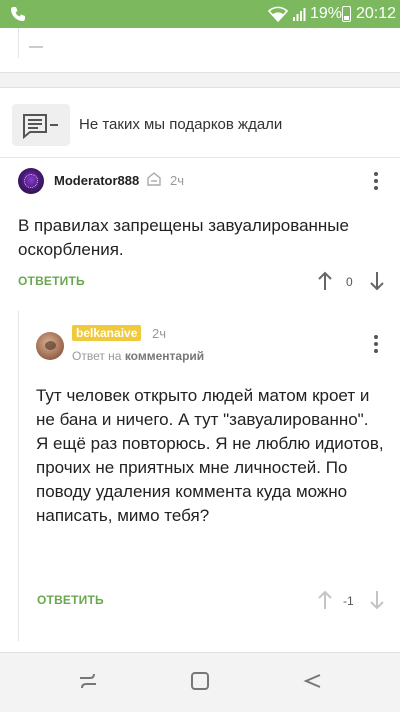  I want to click on battery-icon, so click(346, 14).